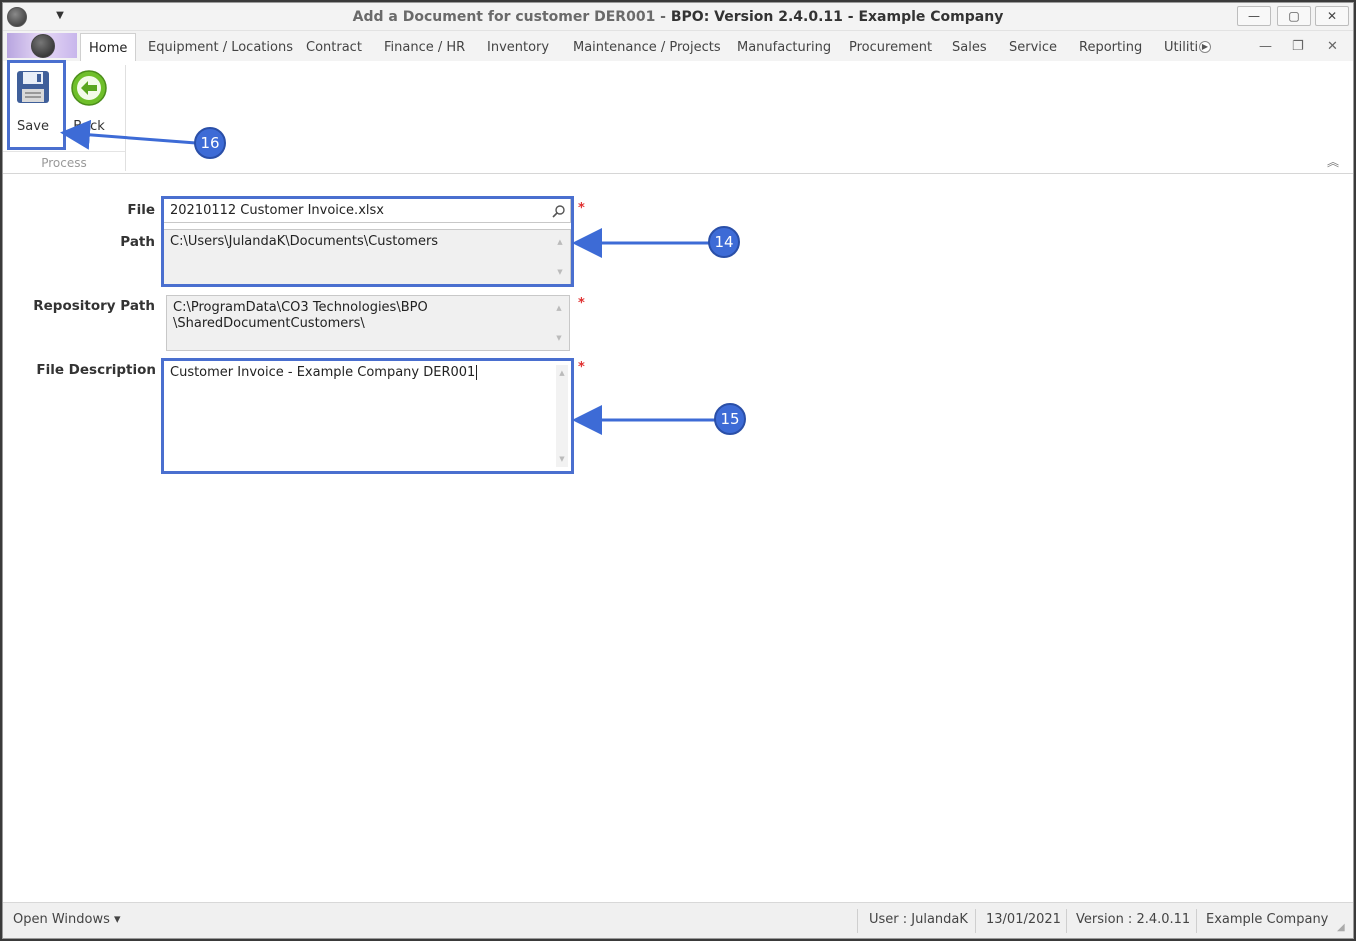 The width and height of the screenshot is (1356, 941). I want to click on maximize-button: ▢, so click(1294, 16).